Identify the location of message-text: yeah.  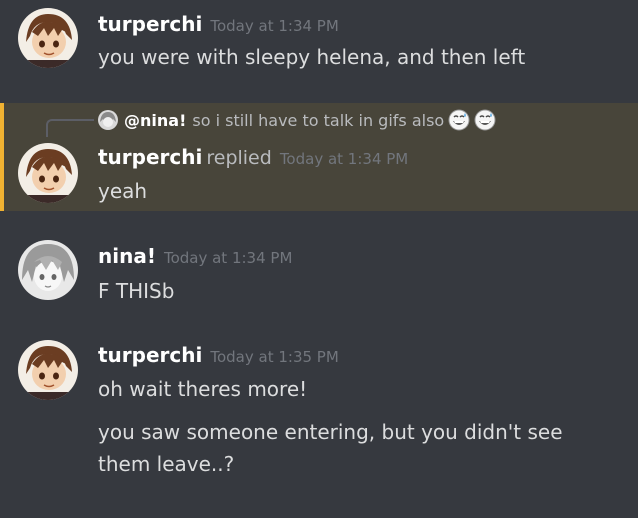
(123, 191).